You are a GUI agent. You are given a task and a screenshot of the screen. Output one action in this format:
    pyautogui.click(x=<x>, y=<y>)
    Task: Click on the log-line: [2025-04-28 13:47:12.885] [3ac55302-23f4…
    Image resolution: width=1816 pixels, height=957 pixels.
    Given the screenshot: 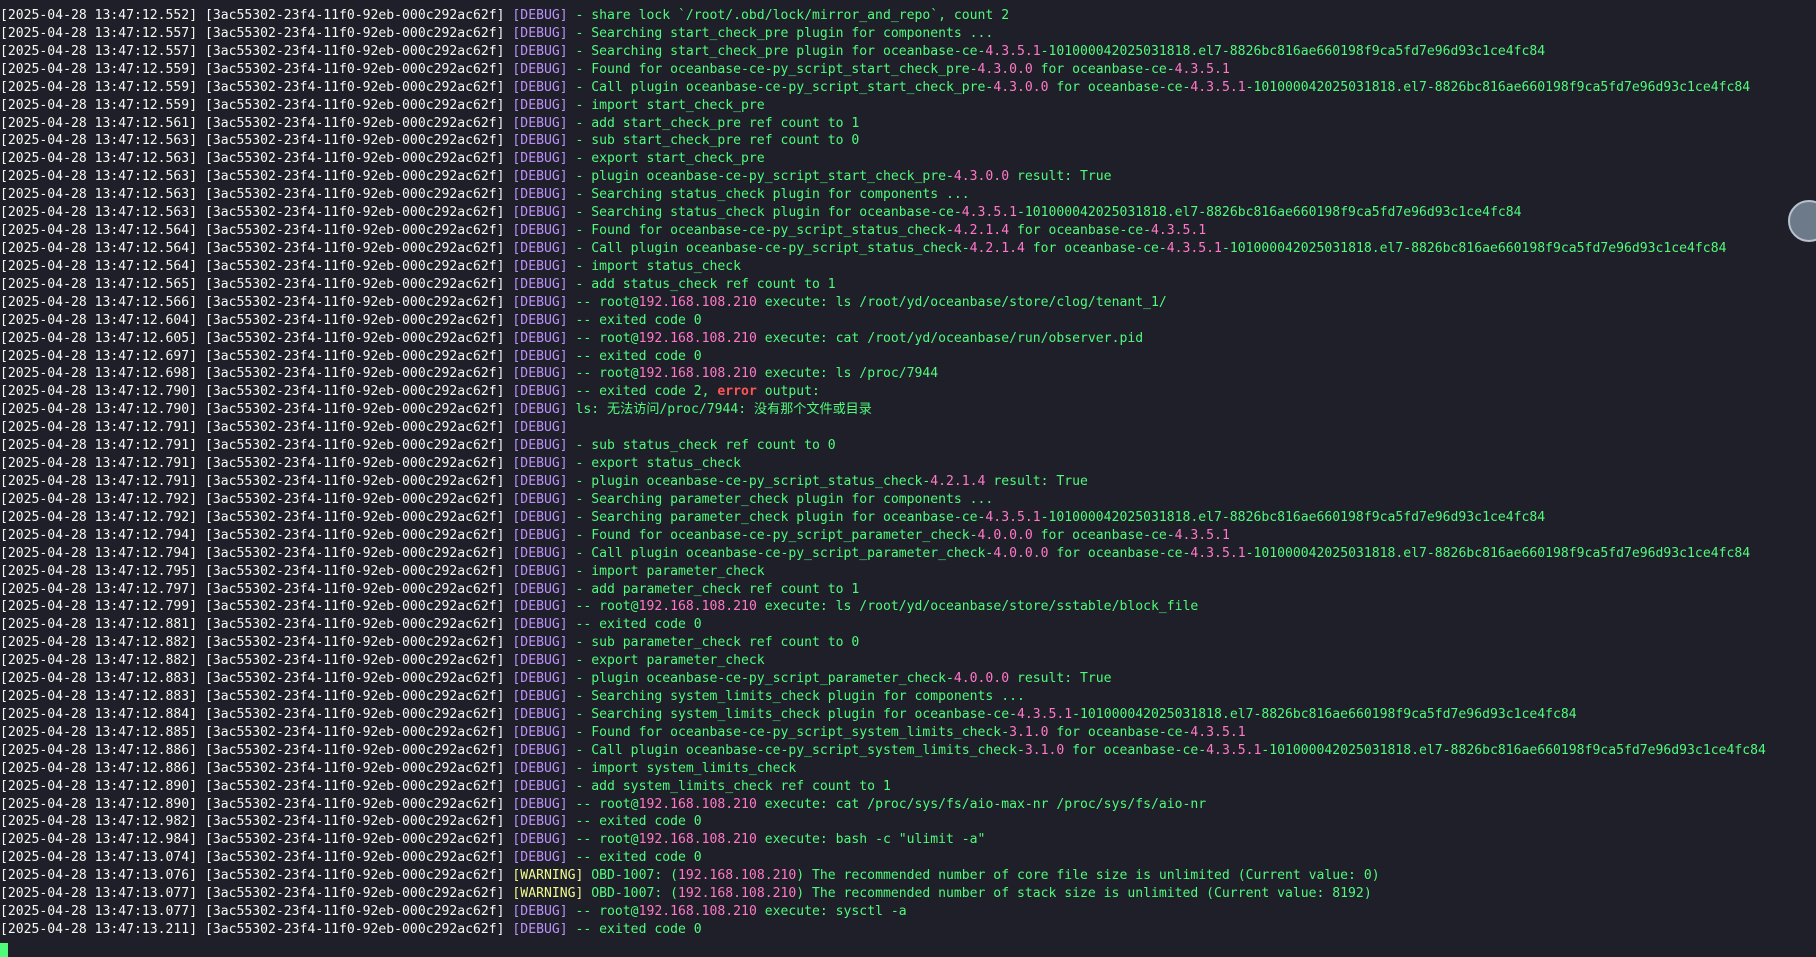 What is the action you would take?
    pyautogui.click(x=895, y=733)
    